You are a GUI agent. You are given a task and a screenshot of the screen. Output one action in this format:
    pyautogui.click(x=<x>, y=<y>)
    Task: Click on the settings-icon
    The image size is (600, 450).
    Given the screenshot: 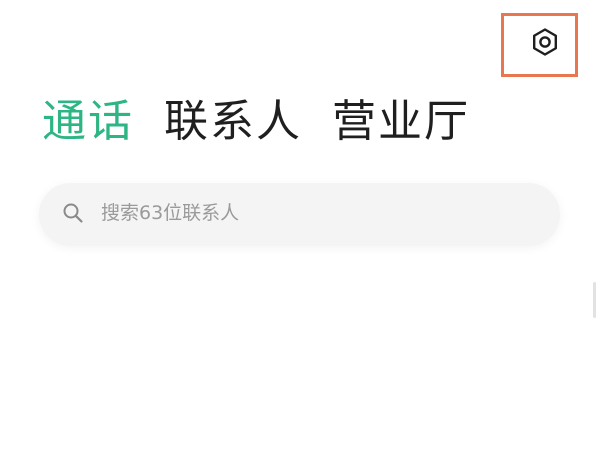 What is the action you would take?
    pyautogui.click(x=544, y=42)
    